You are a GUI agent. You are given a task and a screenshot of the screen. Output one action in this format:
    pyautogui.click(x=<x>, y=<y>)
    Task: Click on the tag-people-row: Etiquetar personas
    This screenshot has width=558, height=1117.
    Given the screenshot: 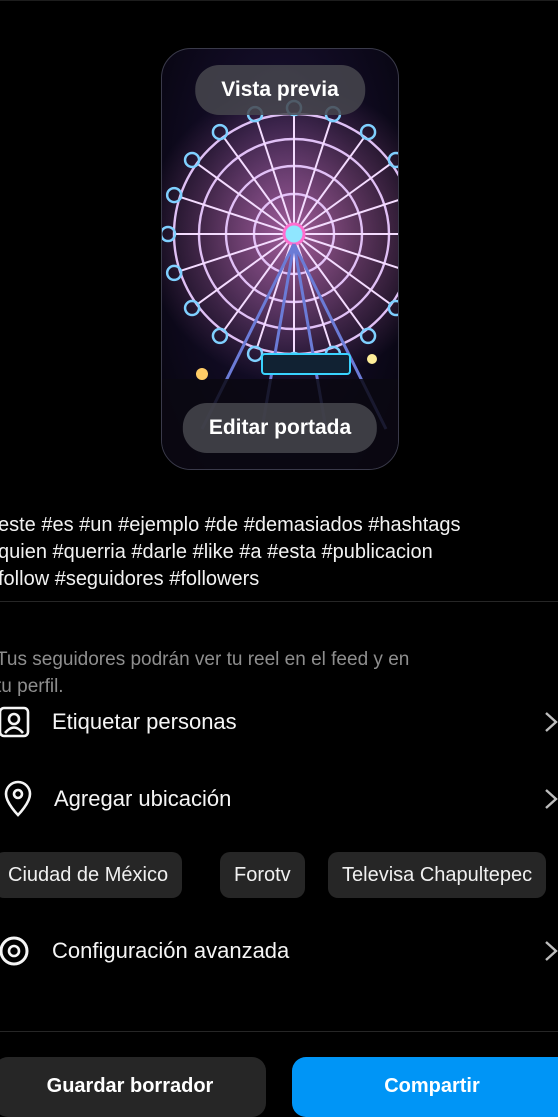 What is the action you would take?
    pyautogui.click(x=279, y=722)
    